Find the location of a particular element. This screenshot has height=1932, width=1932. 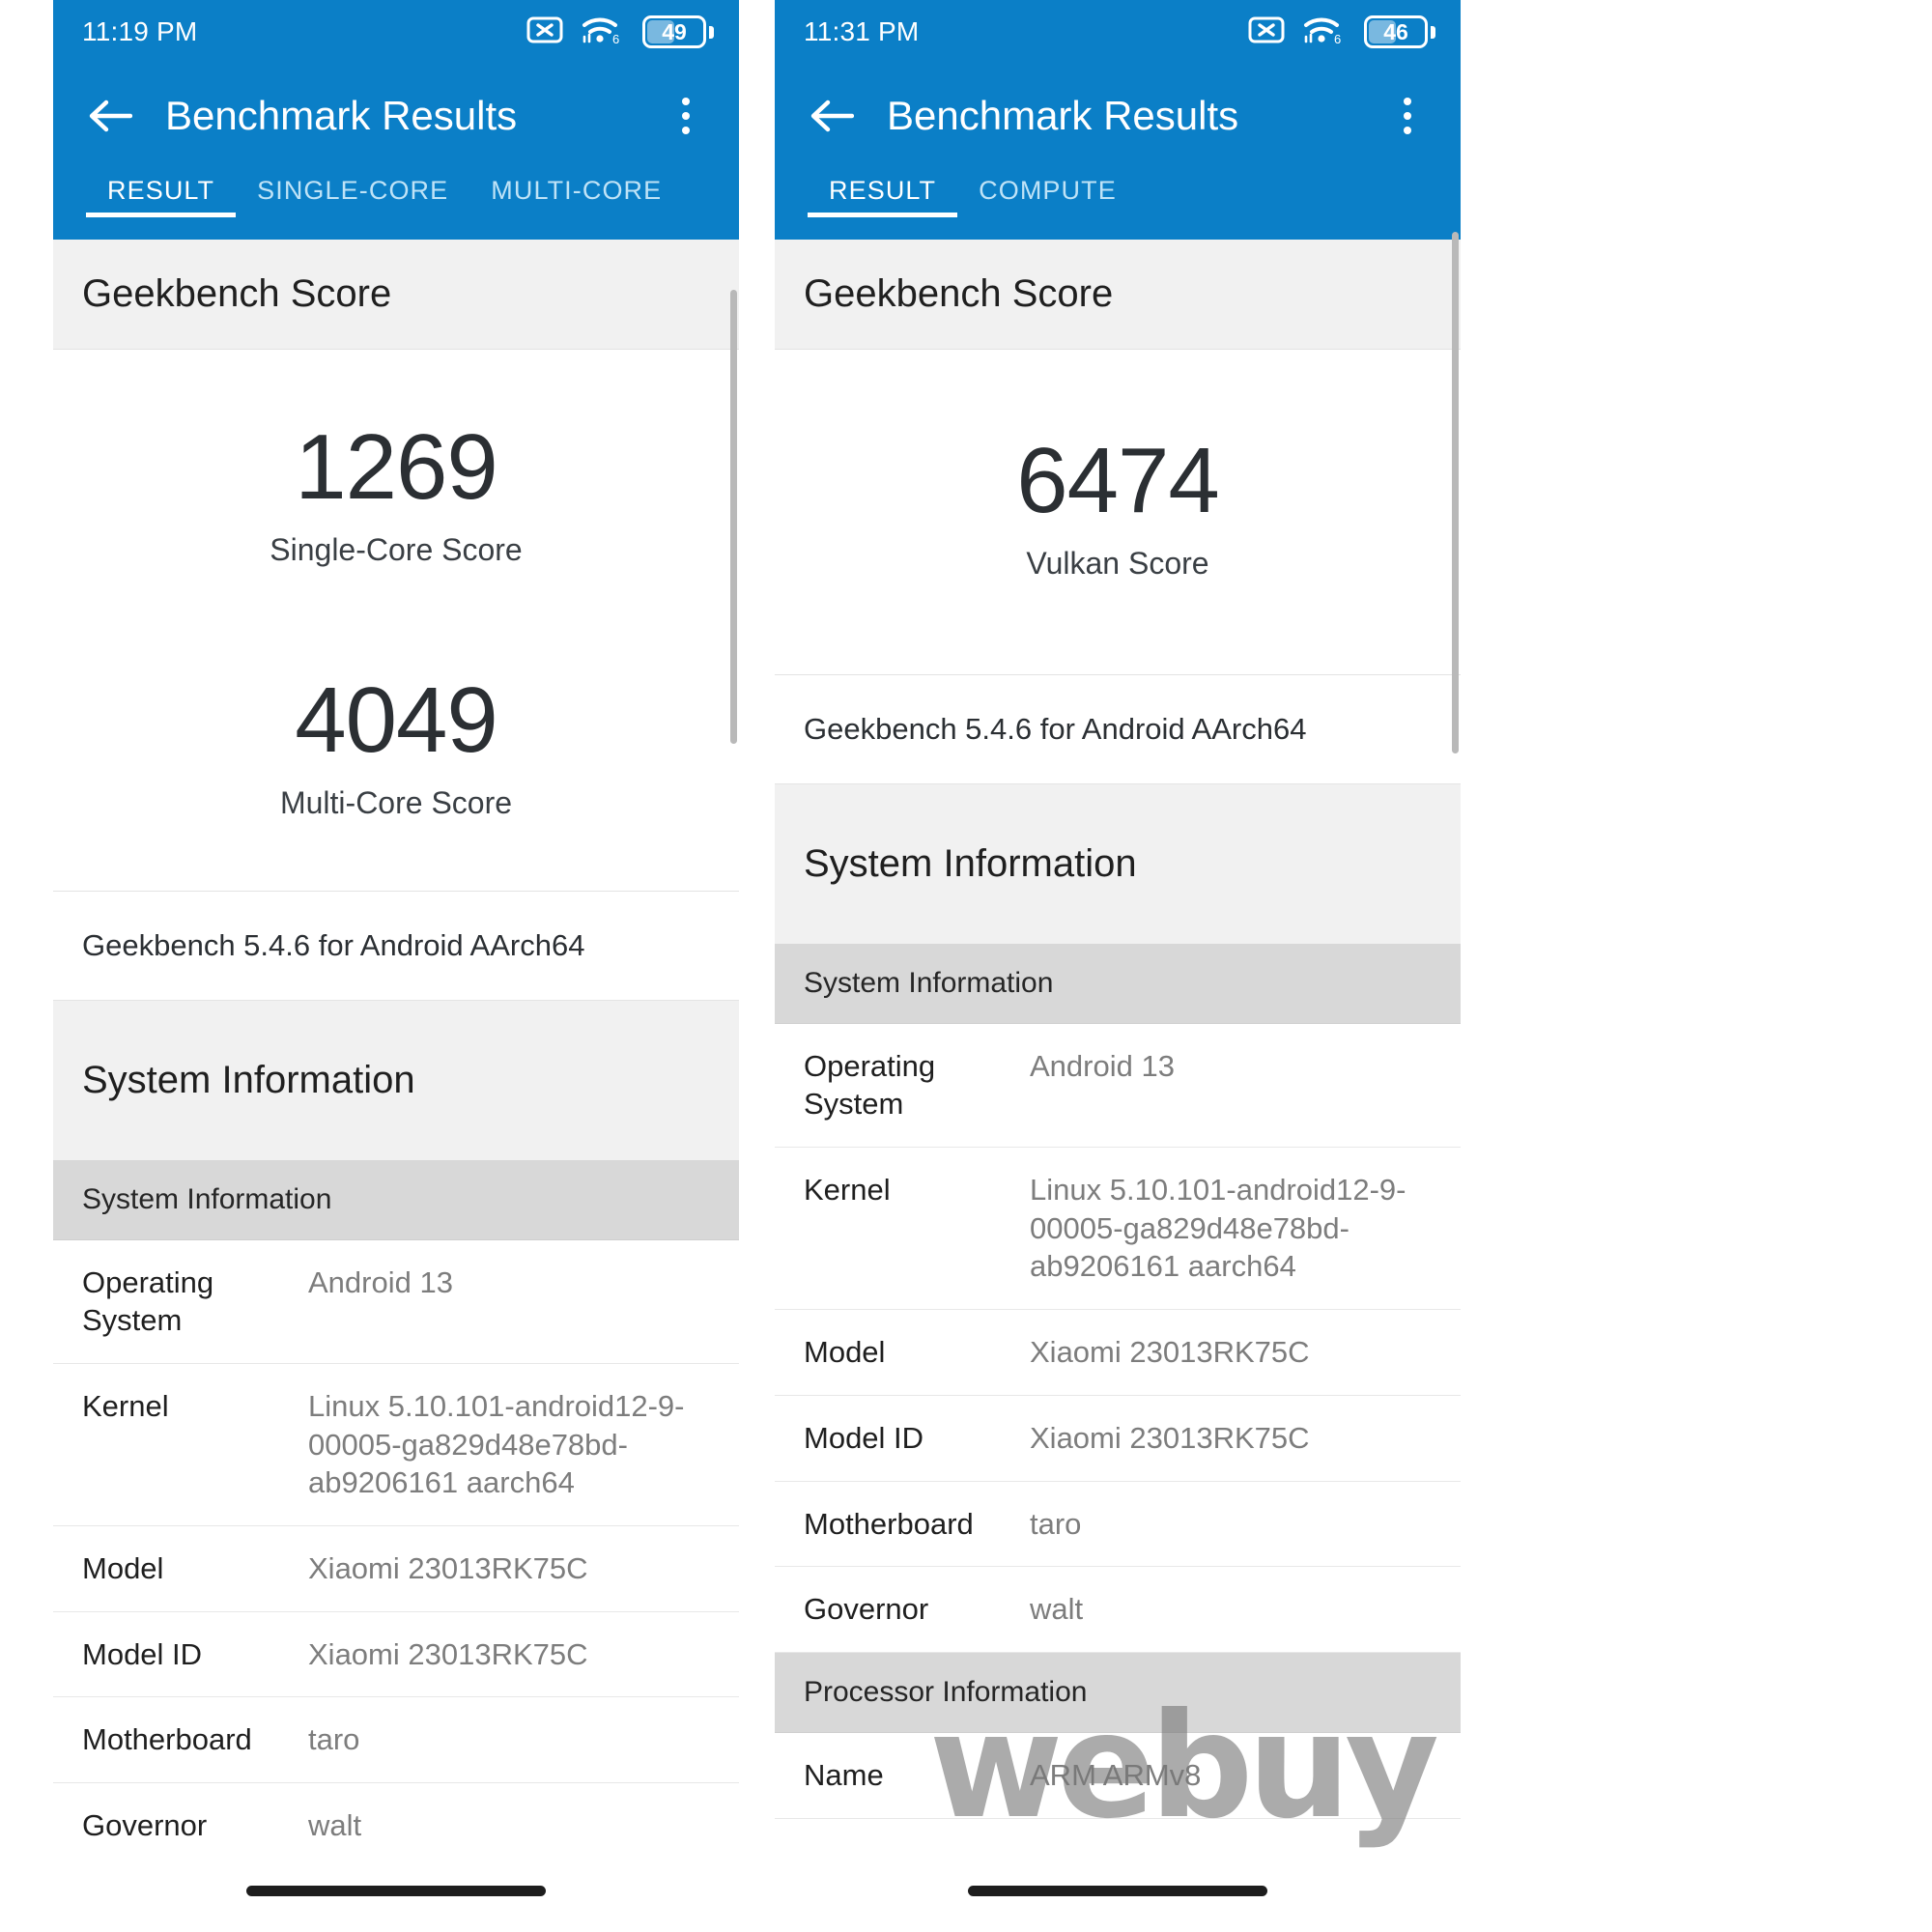

table-row: Name ARM ARMv8 is located at coordinates (1118, 1775).